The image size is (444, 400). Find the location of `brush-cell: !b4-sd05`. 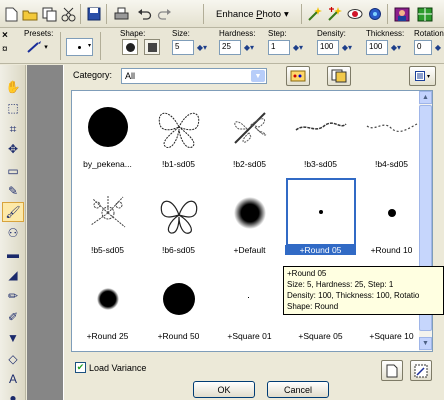

brush-cell: !b4-sd05 is located at coordinates (391, 138).